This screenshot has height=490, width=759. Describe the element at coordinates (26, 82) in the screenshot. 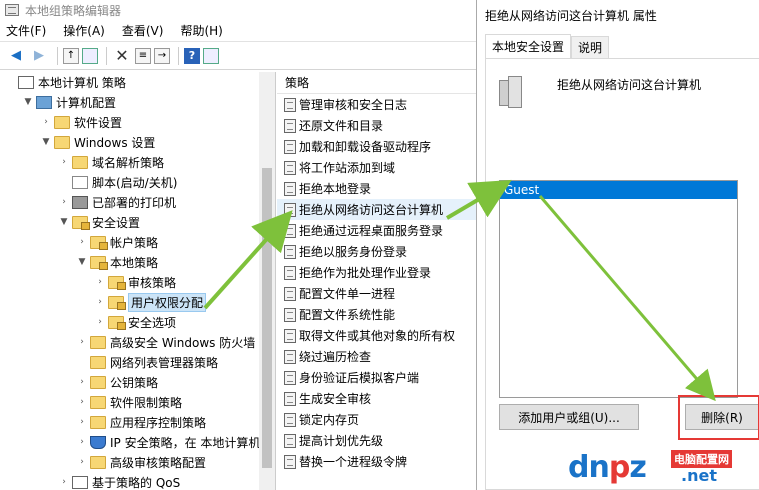

I see `policy-icon` at that location.